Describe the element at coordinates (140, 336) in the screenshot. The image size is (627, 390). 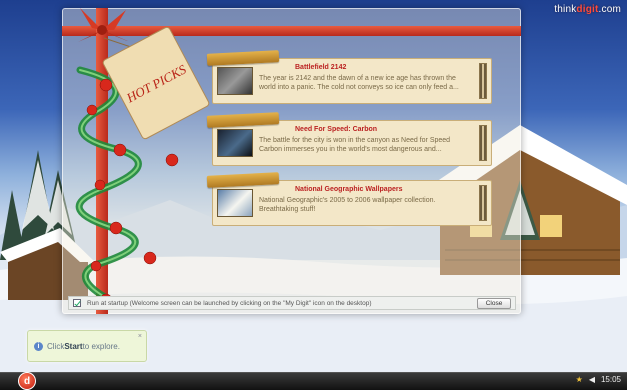
I see `hint-close-icon: ×` at that location.